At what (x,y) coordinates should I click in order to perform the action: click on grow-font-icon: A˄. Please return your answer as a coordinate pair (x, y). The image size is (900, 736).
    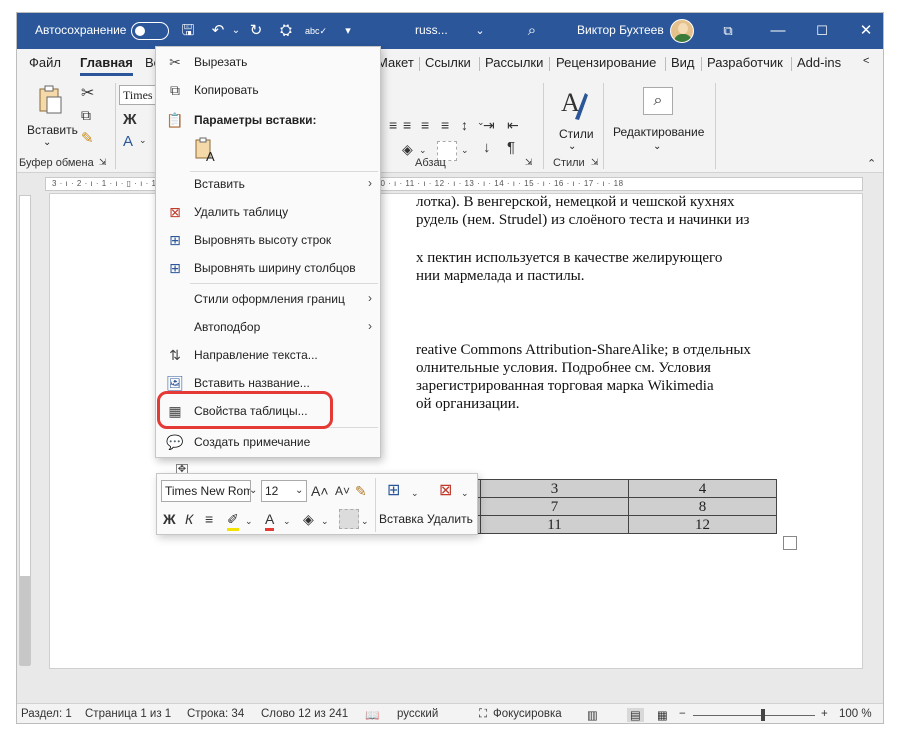
    Looking at the image, I should click on (320, 491).